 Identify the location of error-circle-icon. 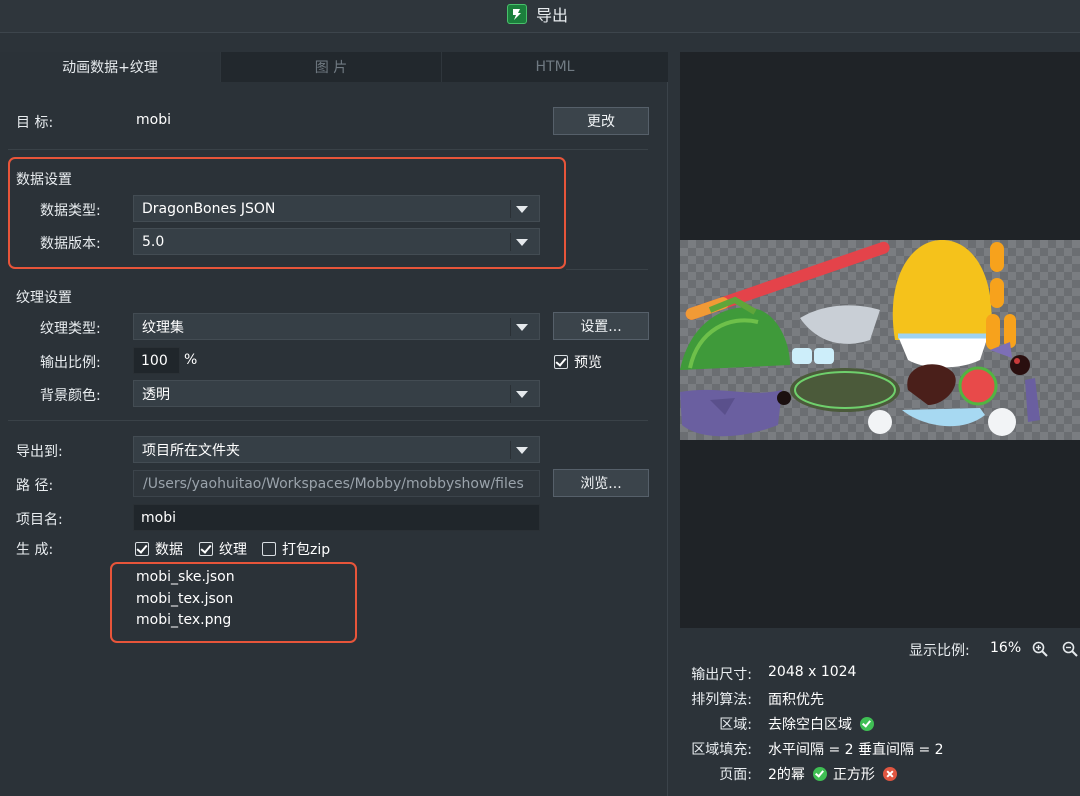
(889, 774).